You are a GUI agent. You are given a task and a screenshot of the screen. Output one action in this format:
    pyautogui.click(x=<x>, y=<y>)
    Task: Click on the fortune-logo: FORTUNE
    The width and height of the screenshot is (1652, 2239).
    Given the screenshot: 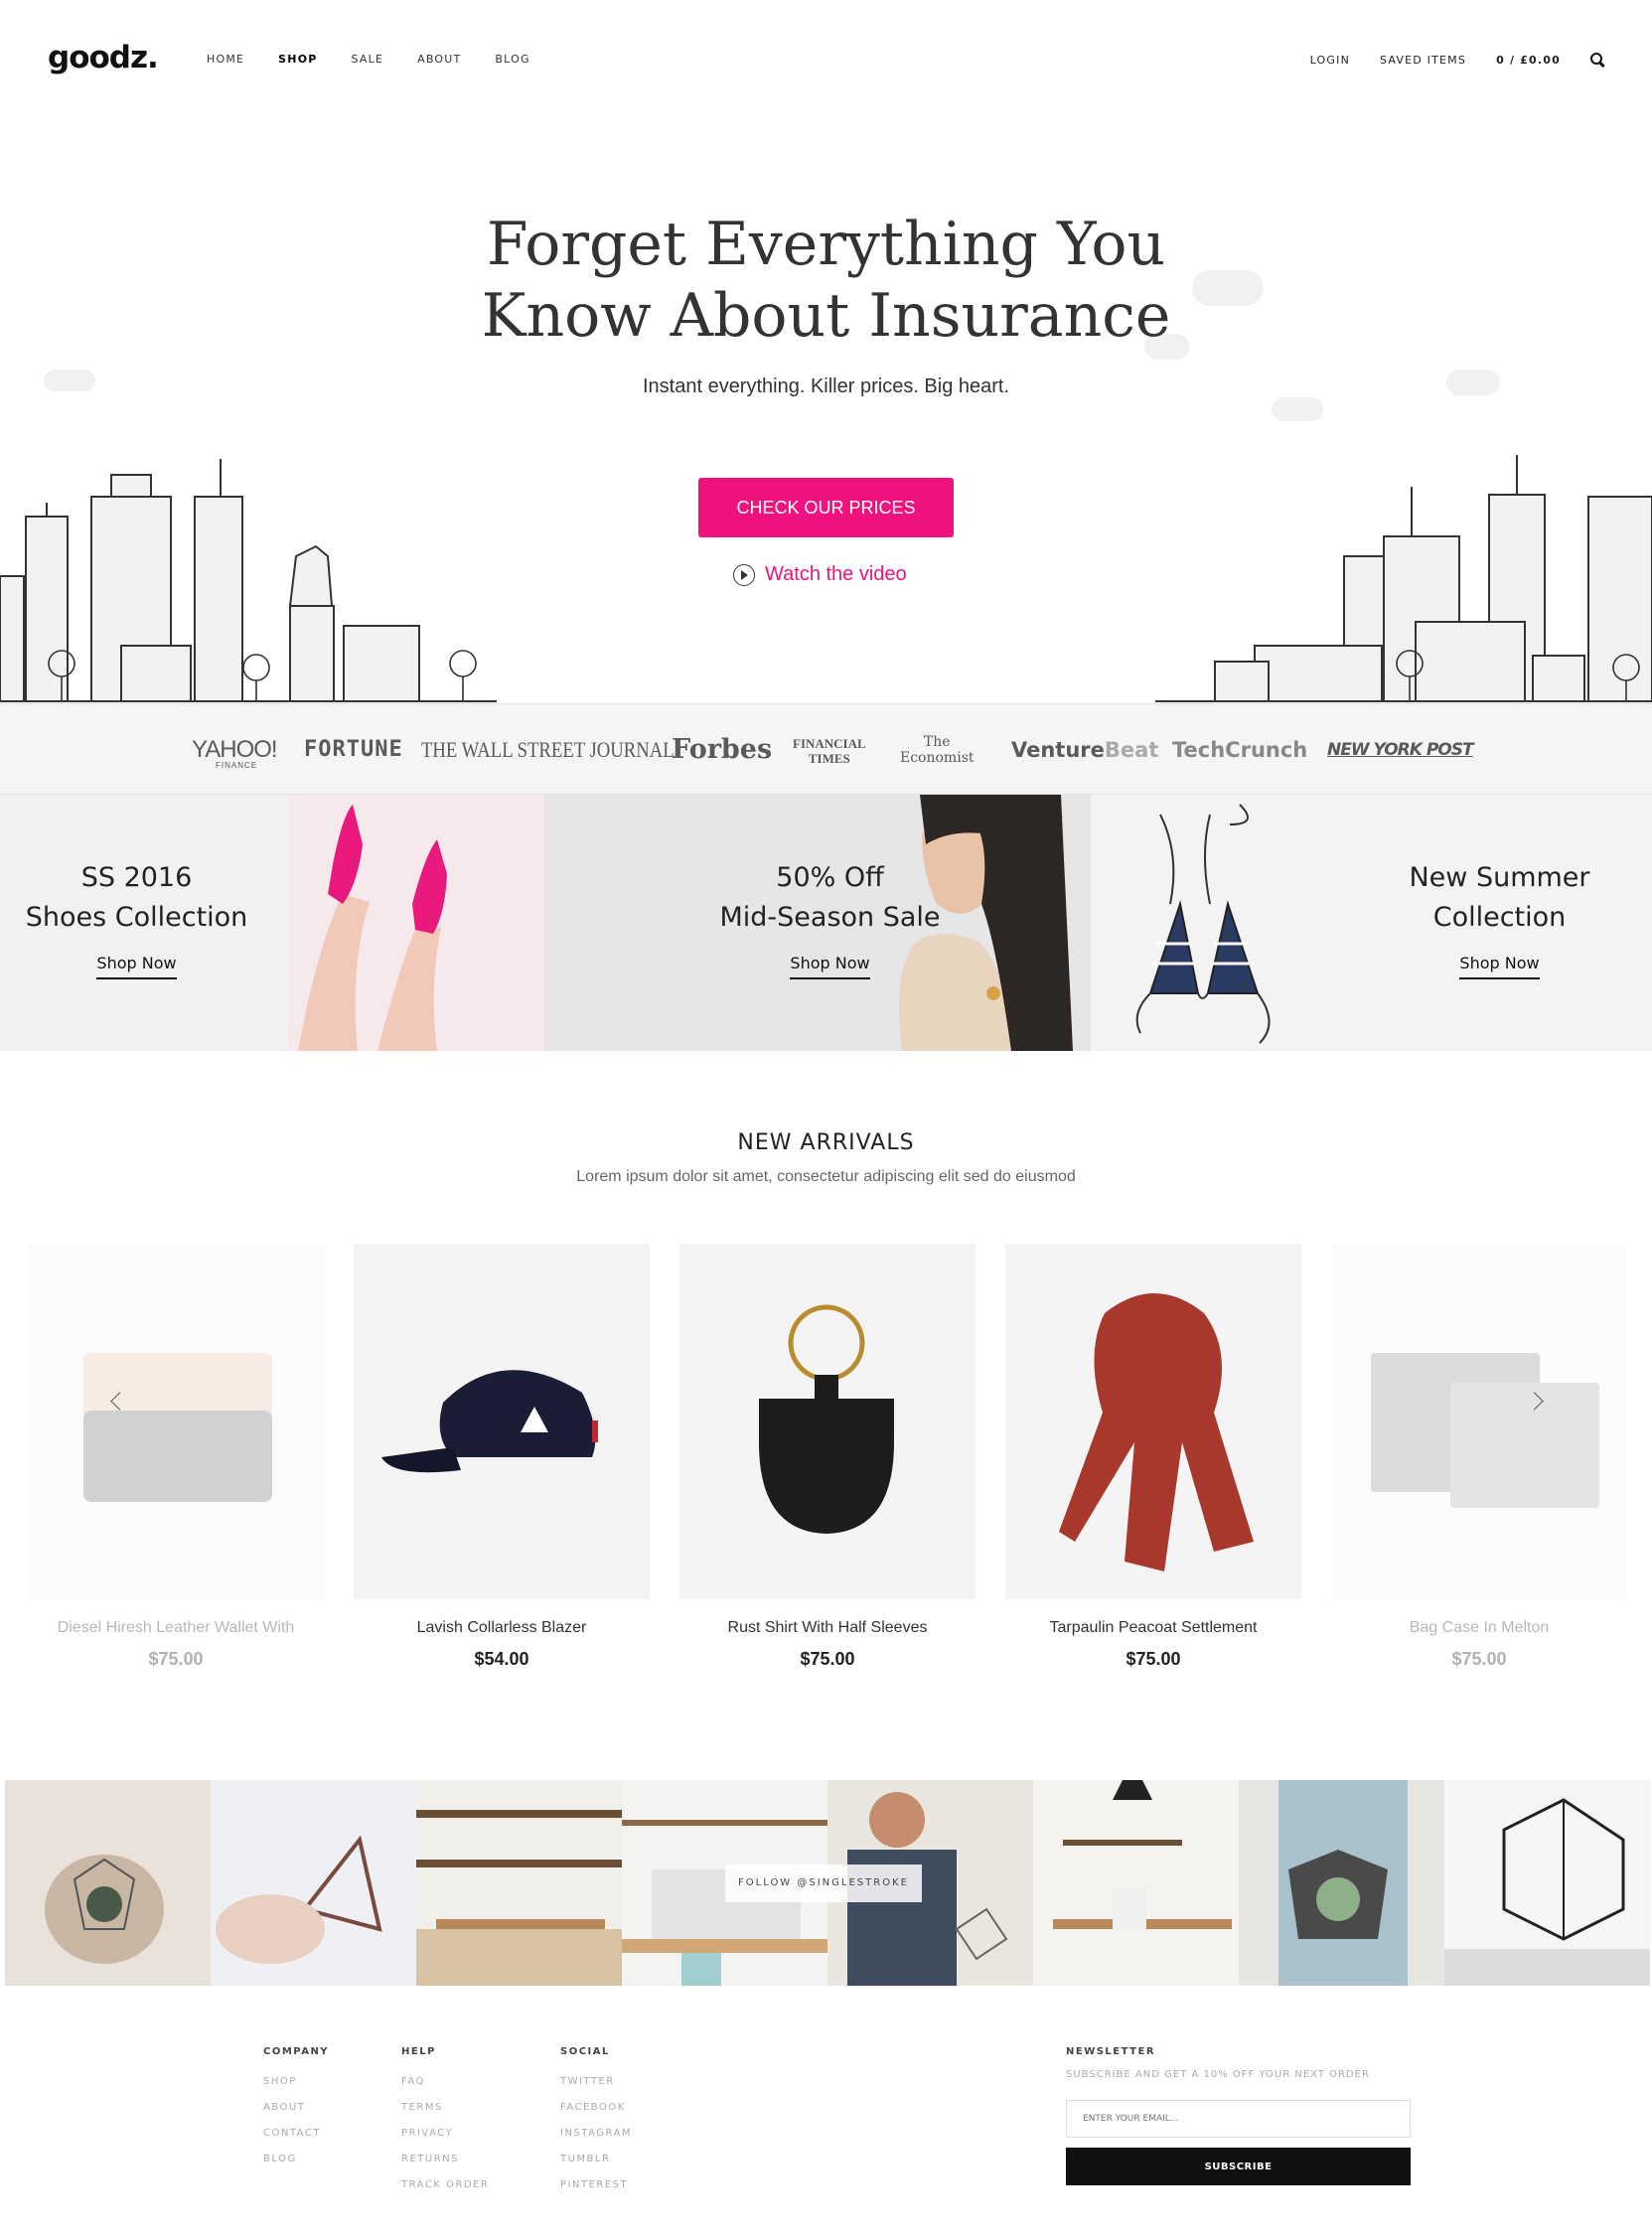 What is the action you would take?
    pyautogui.click(x=353, y=749)
    